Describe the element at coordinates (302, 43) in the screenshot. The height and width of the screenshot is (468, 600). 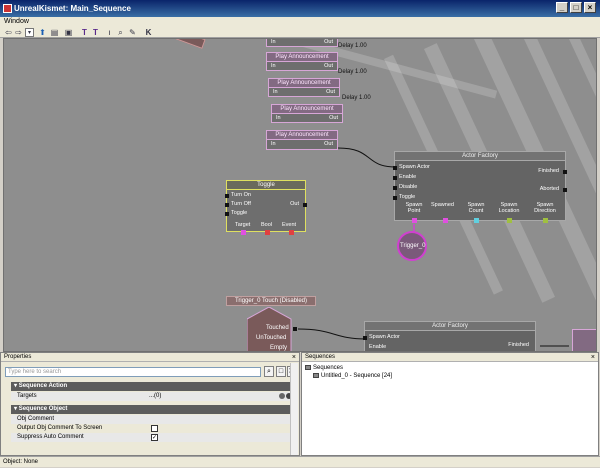
I see `play-node-top: In Out` at that location.